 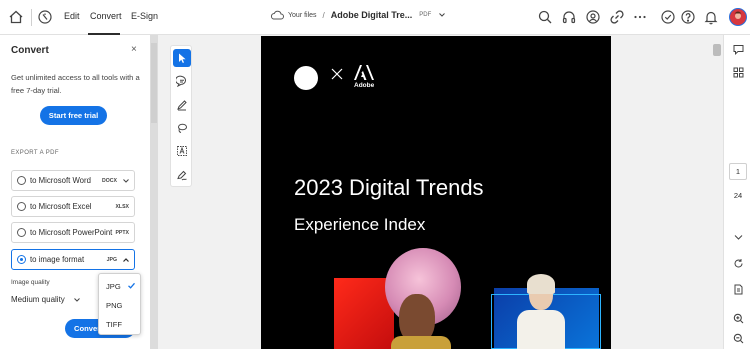 I want to click on document-info: Your files / Adobe Digital Tre... PDF, so click(x=358, y=15).